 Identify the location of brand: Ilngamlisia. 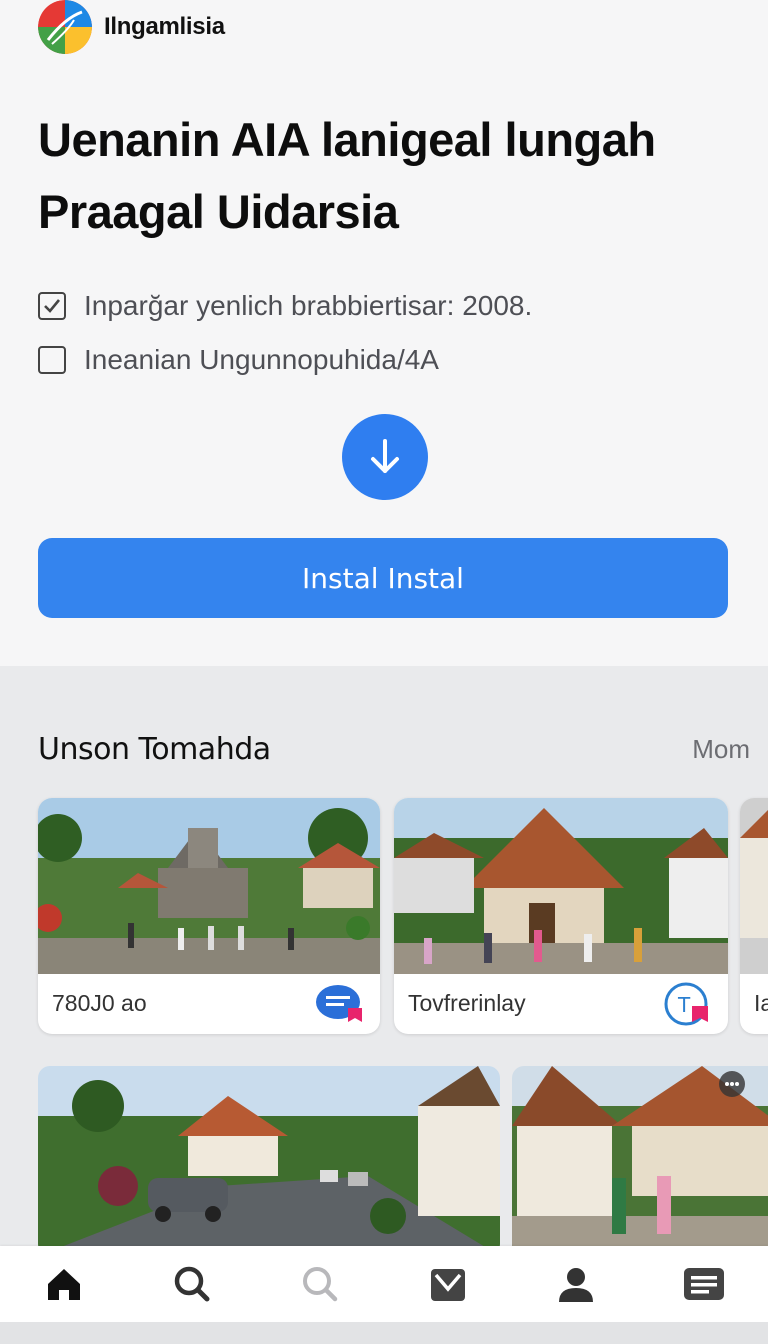
(131, 27).